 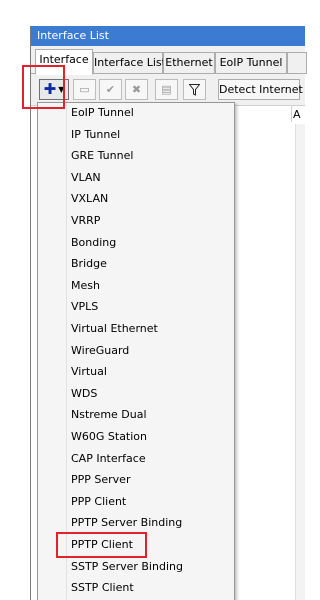 What do you see at coordinates (43, 87) in the screenshot?
I see `add-button-highlight` at bounding box center [43, 87].